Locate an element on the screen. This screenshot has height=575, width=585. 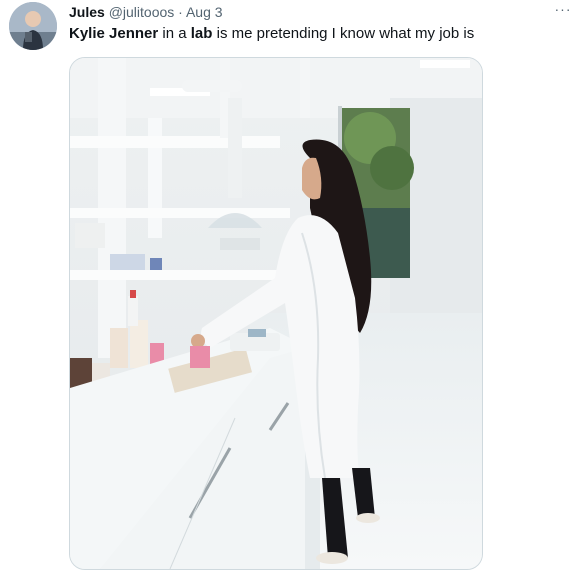
tweet-text-part: lab is located at coordinates (201, 33).